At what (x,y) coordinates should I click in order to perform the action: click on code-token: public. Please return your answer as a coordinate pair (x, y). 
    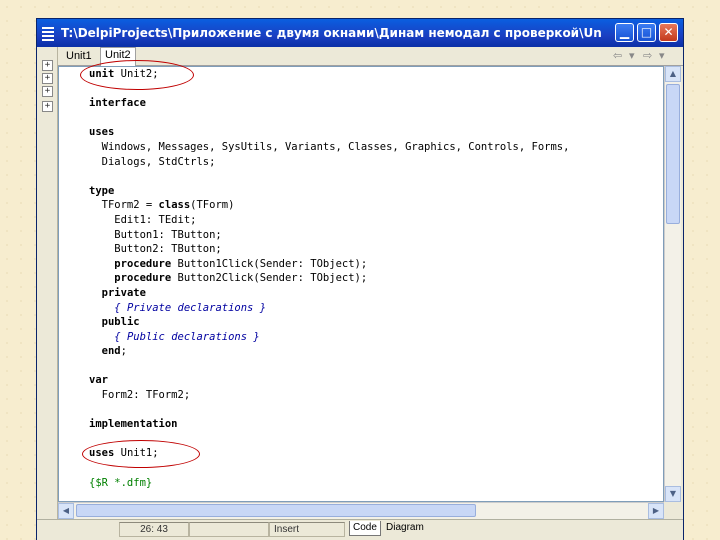
    Looking at the image, I should click on (120, 322).